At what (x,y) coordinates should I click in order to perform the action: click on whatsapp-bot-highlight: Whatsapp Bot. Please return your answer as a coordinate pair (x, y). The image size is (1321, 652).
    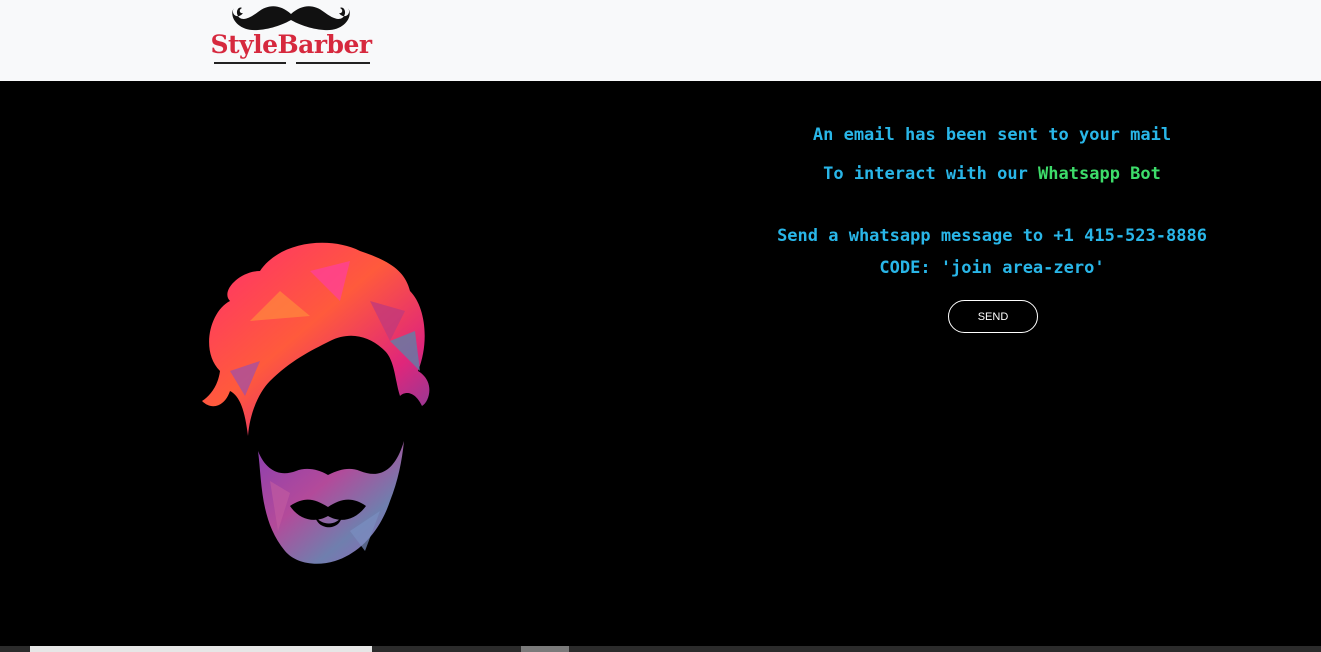
    Looking at the image, I should click on (1099, 174).